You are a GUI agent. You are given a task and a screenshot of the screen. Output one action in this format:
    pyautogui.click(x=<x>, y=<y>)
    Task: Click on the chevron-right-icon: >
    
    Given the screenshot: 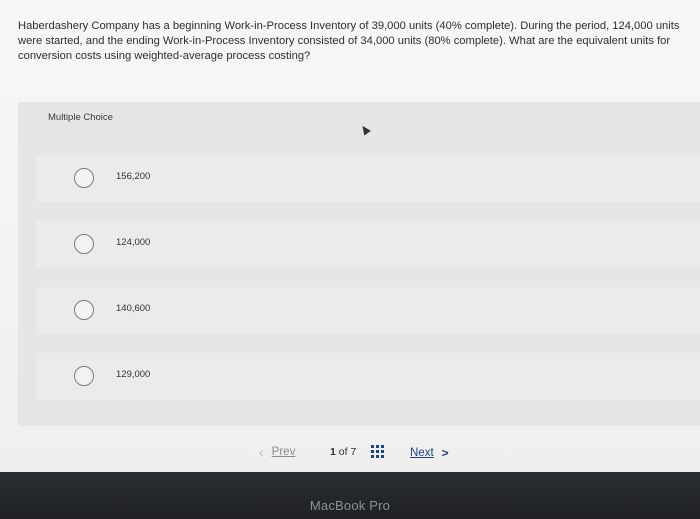 What is the action you would take?
    pyautogui.click(x=445, y=453)
    